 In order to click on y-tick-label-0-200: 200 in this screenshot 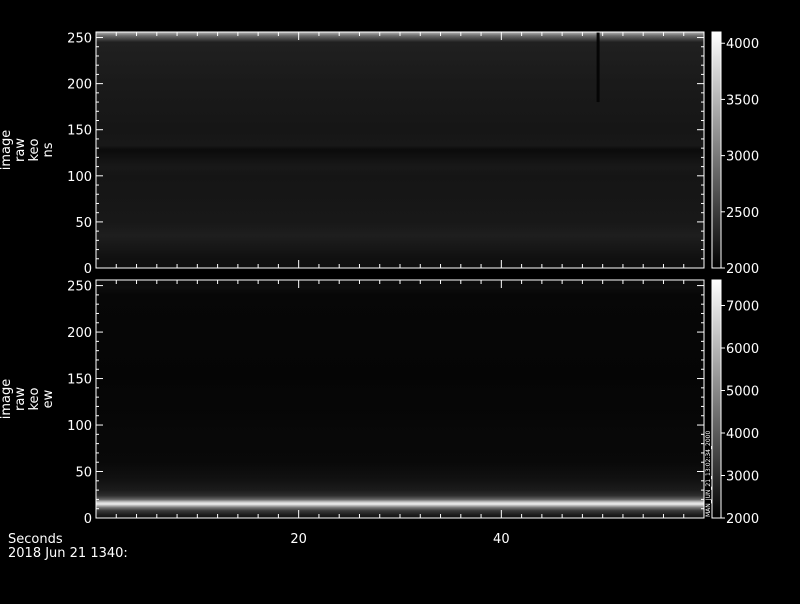, I will do `click(79, 85)`.